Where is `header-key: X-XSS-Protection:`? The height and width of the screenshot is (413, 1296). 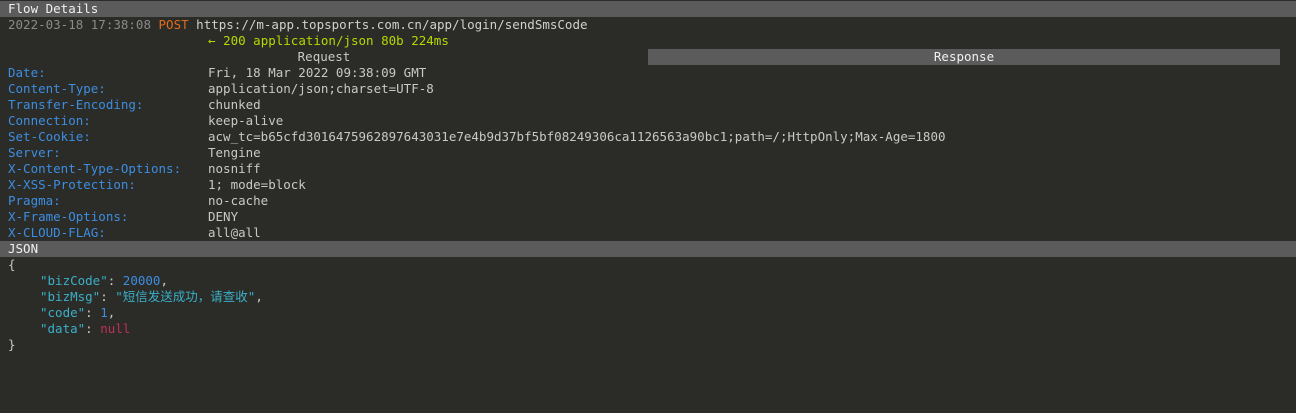
header-key: X-XSS-Protection: is located at coordinates (72, 184).